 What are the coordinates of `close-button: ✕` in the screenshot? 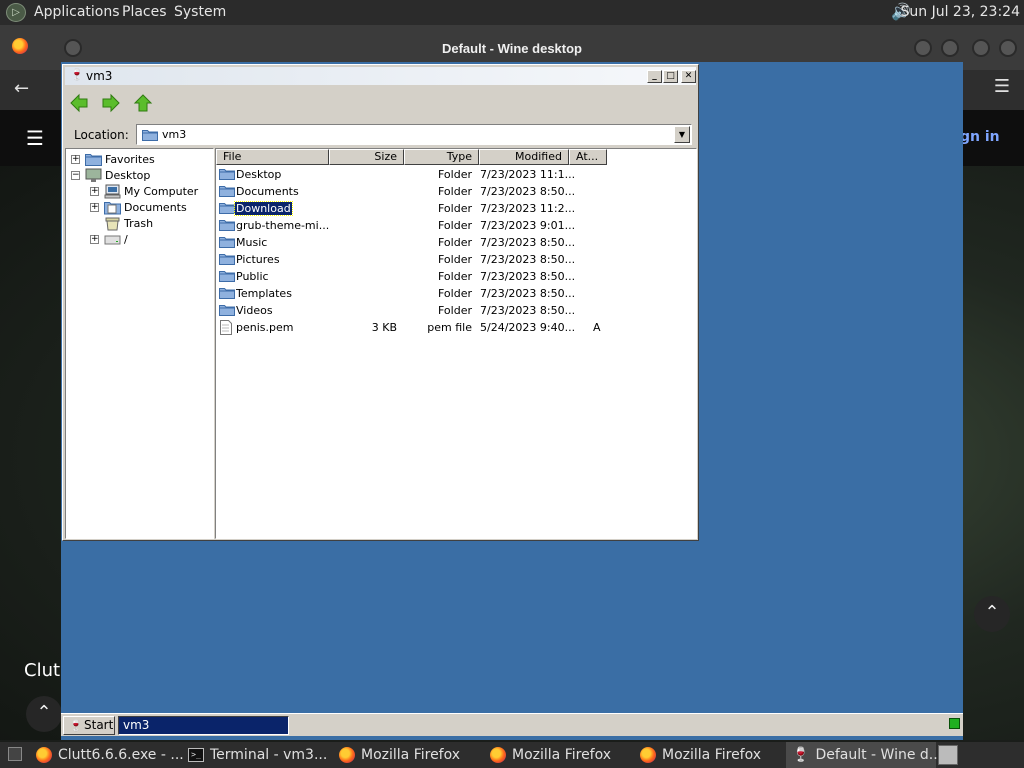 It's located at (688, 76).